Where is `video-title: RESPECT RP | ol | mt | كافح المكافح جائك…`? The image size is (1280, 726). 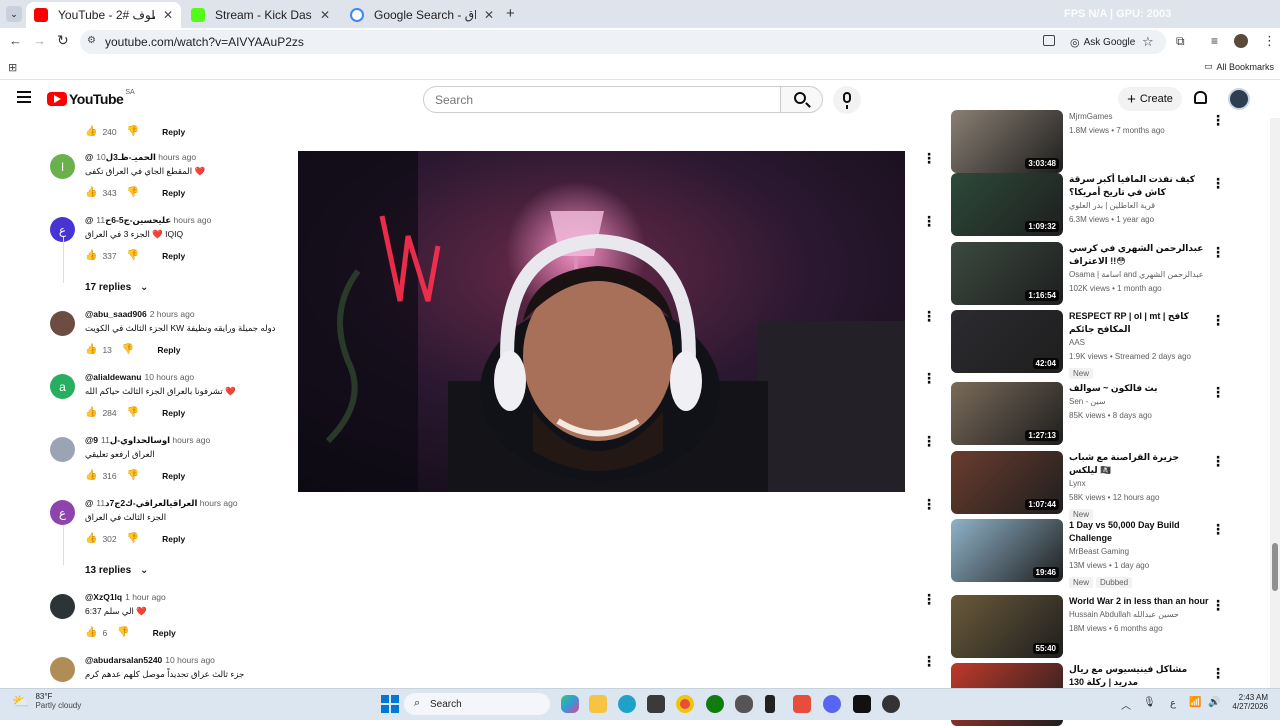 video-title: RESPECT RP | ol | mt | كافح المكافح جائك… is located at coordinates (1139, 323).